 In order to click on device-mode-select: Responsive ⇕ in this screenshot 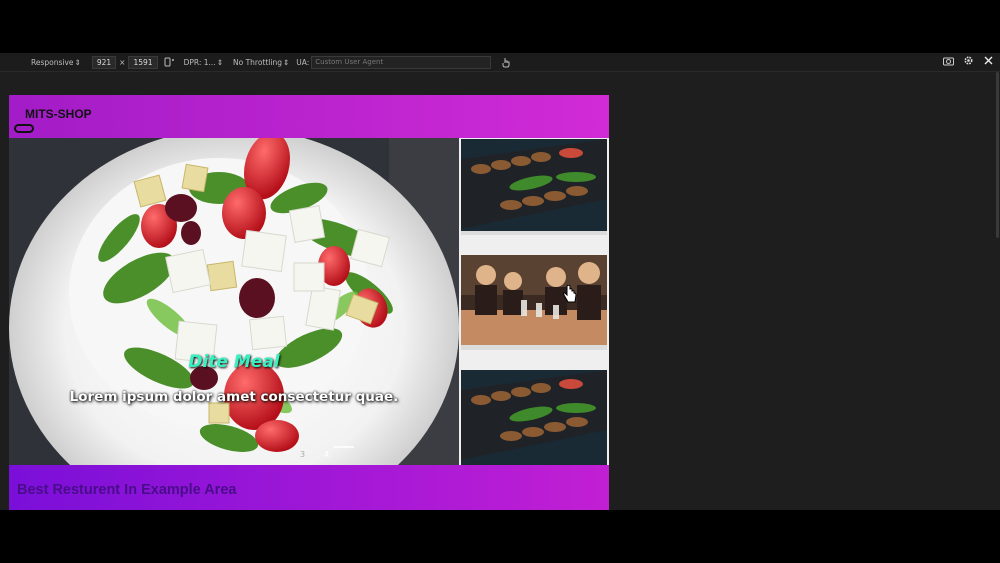, I will do `click(56, 62)`.